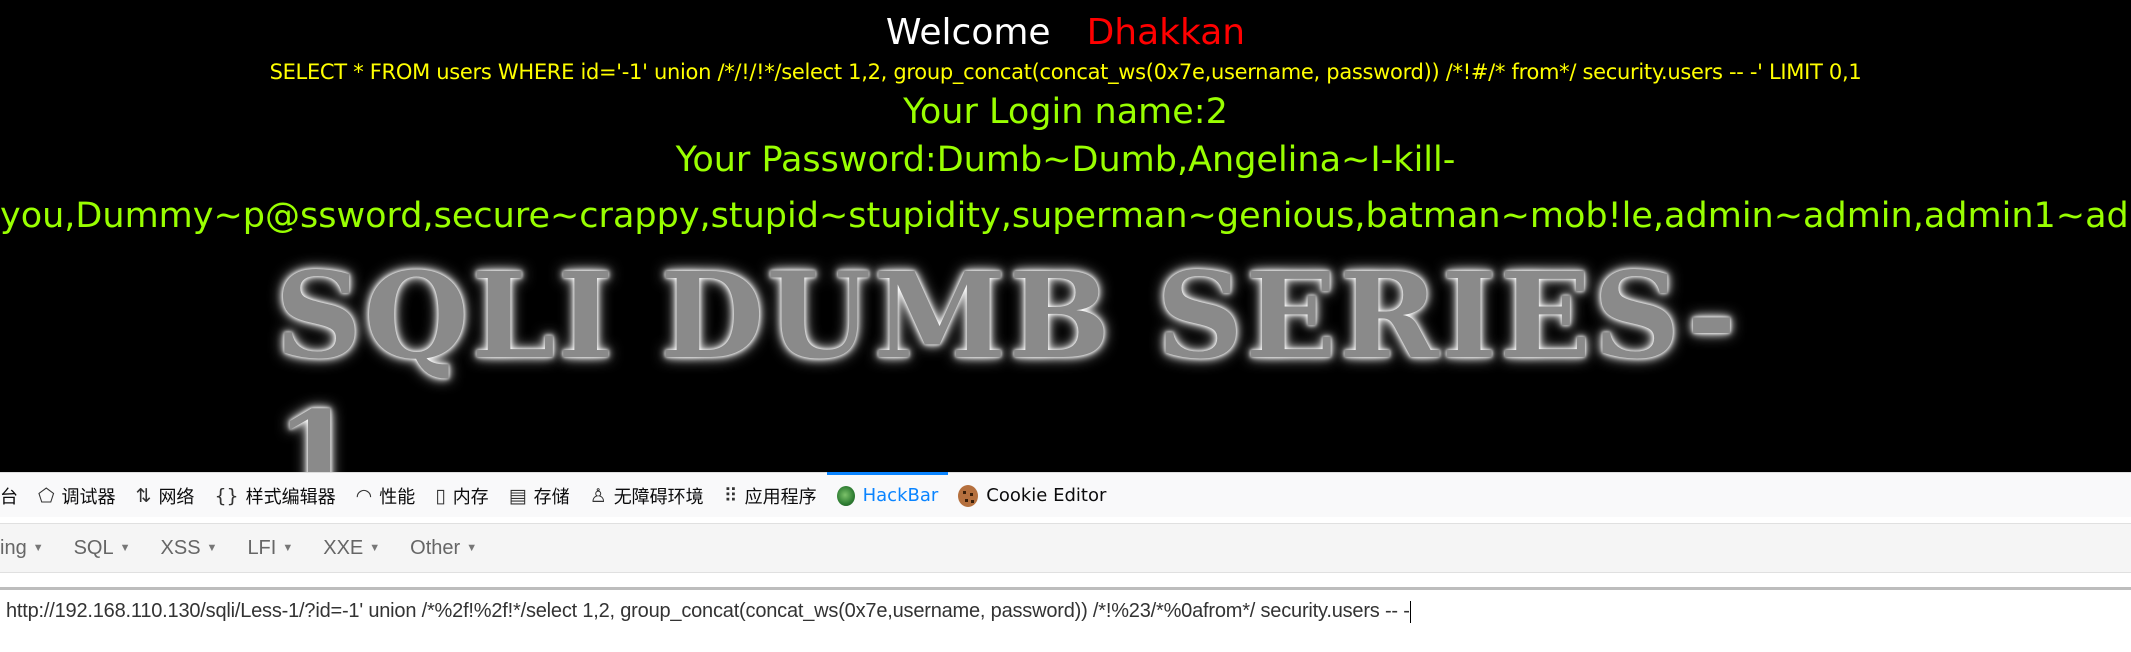 This screenshot has width=2131, height=652. Describe the element at coordinates (598, 495) in the screenshot. I see `accessibility-icon: ♙` at that location.